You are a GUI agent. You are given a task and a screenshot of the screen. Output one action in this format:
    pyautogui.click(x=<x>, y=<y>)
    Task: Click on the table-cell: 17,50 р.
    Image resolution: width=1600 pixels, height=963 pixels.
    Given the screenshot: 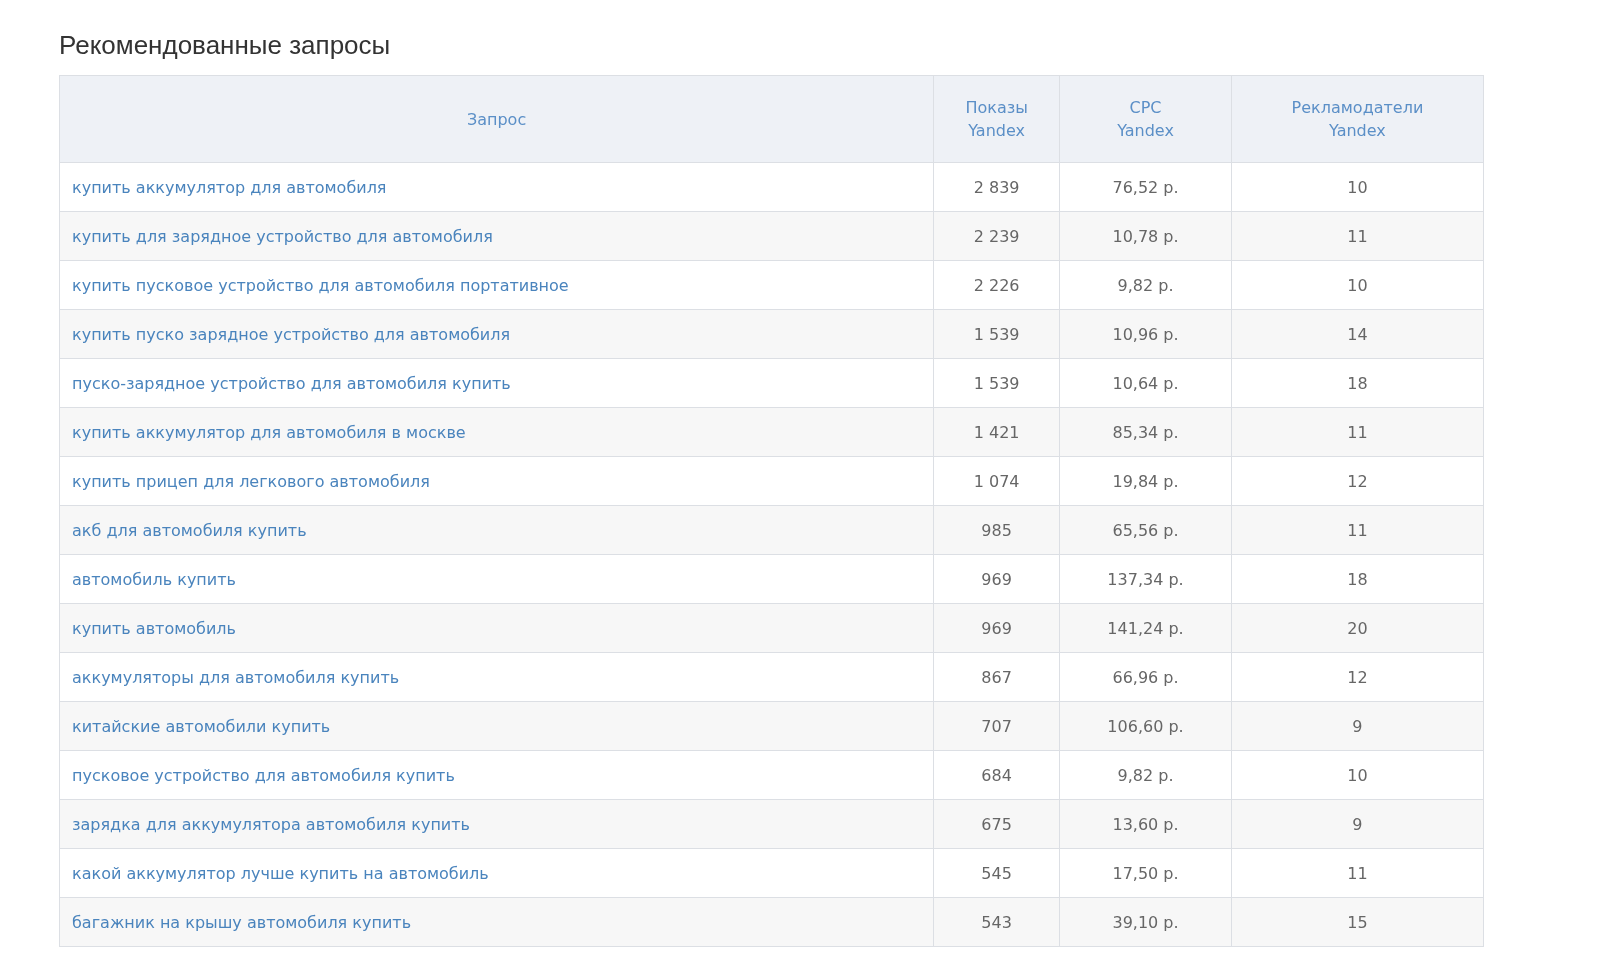 What is the action you would take?
    pyautogui.click(x=1145, y=873)
    